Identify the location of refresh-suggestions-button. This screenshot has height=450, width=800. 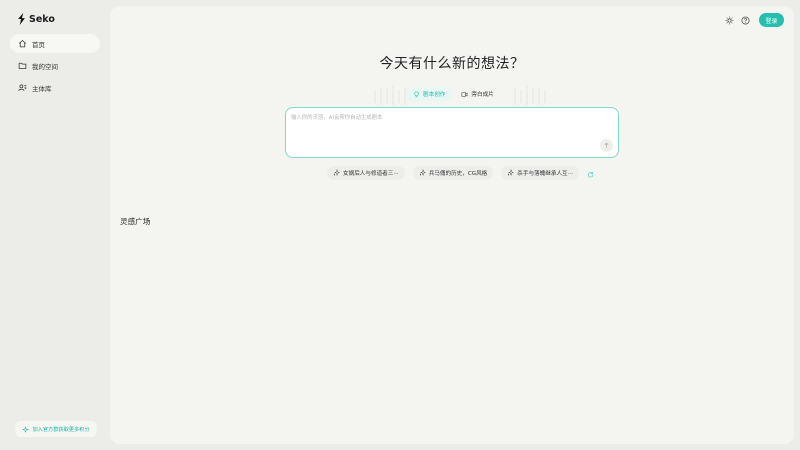
(590, 172).